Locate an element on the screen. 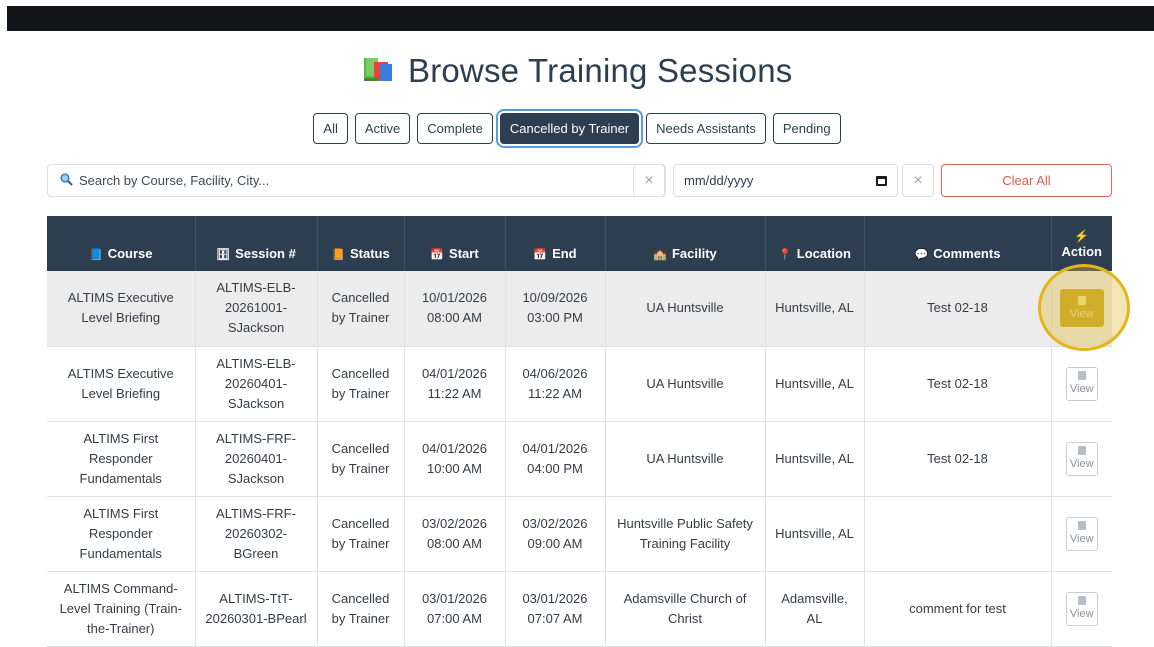 This screenshot has width=1154, height=647. end-line: 10/09/2026 is located at coordinates (555, 298).